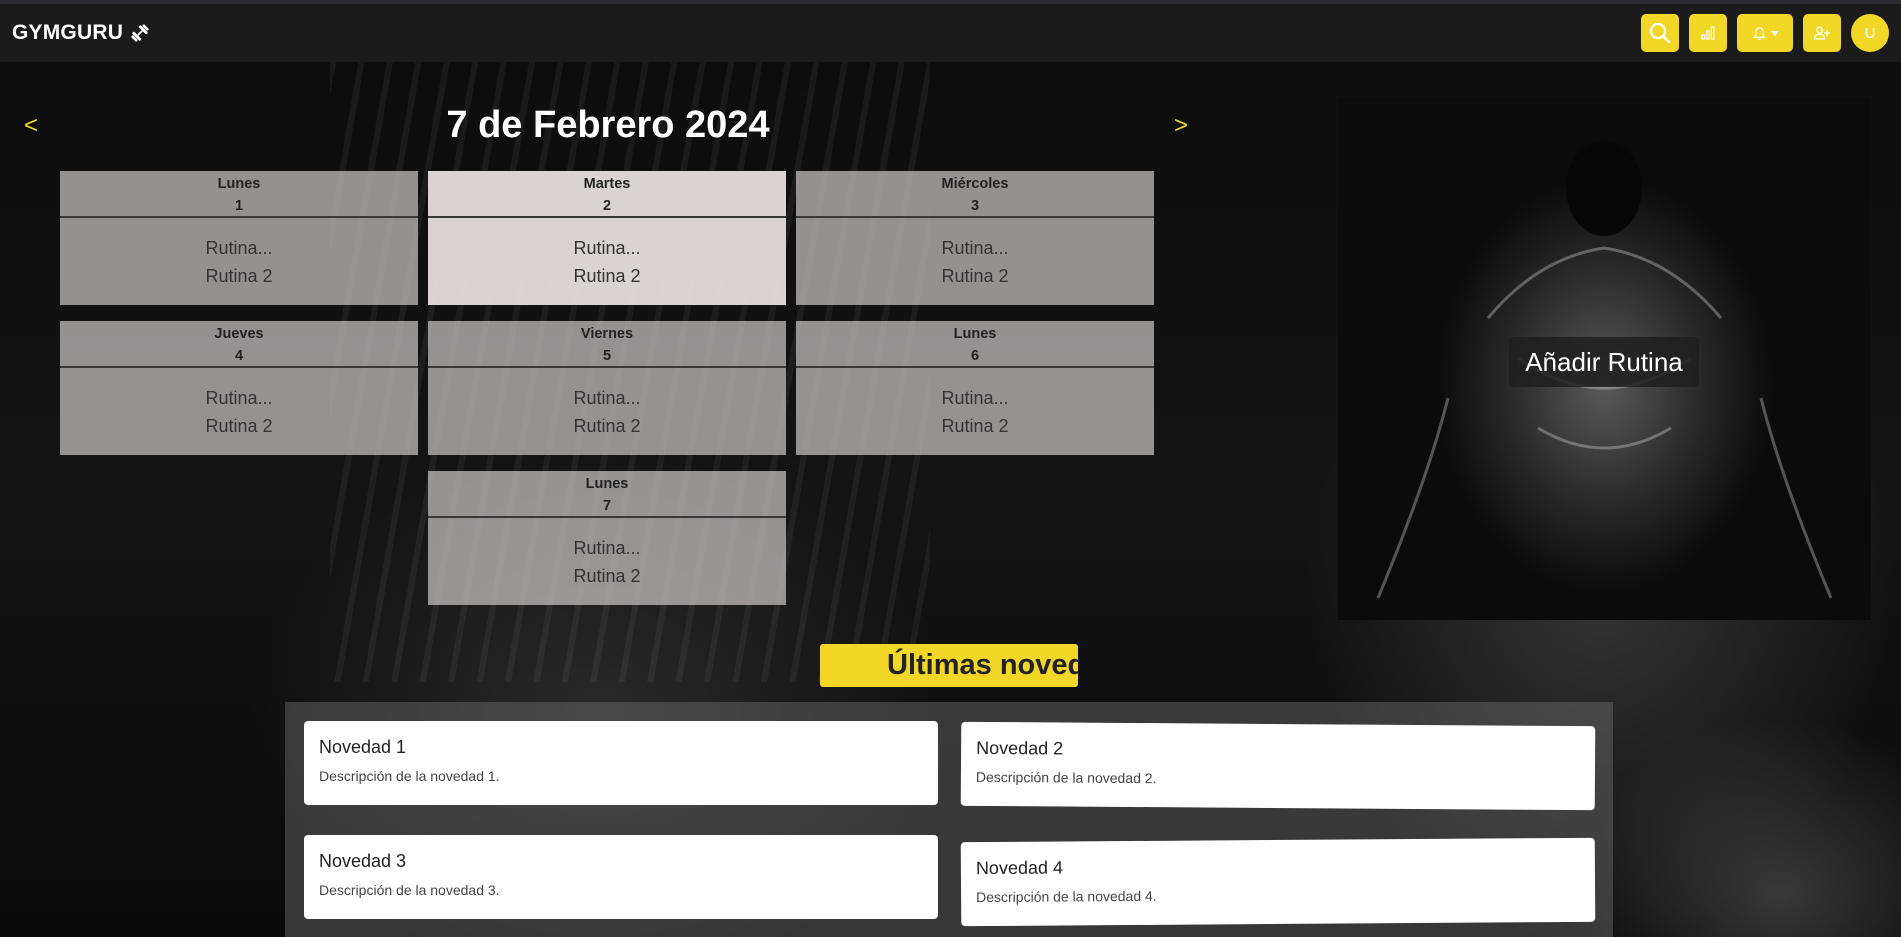 This screenshot has width=1901, height=937. Describe the element at coordinates (608, 125) in the screenshot. I see `calendar-title: 7 de Febrero 2024` at that location.